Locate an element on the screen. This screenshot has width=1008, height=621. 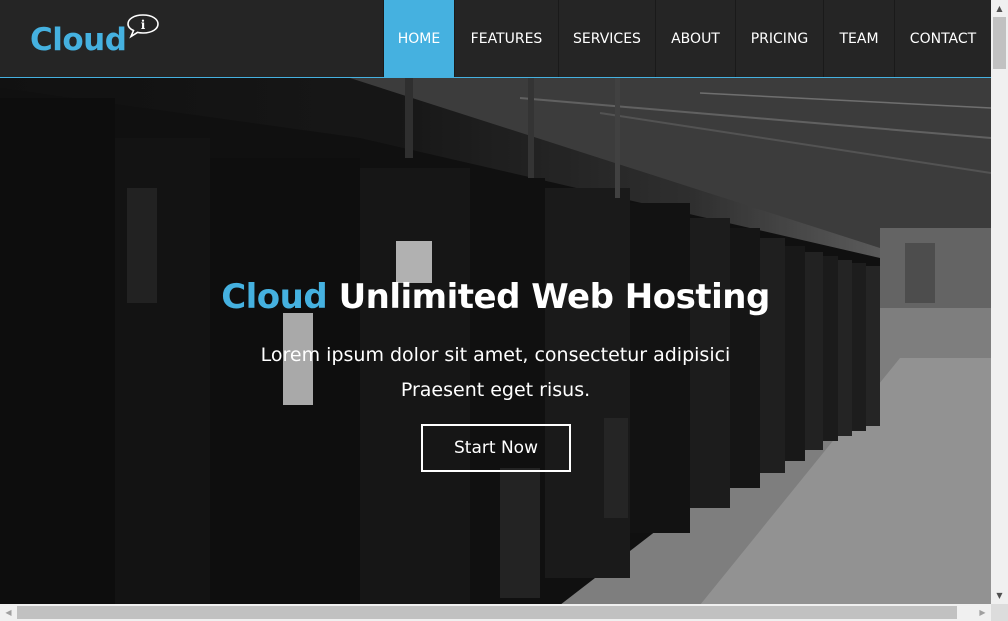
nav-features-label: FEATURES is located at coordinates (506, 38).